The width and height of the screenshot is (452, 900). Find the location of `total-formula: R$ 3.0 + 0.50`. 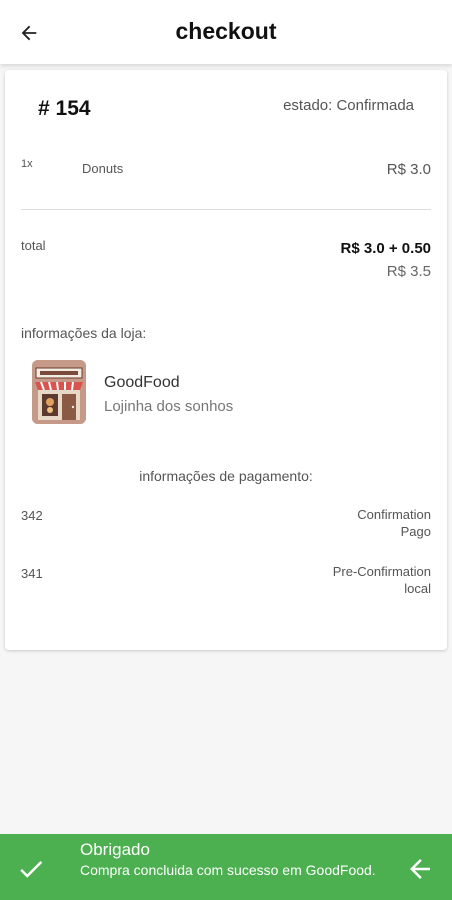

total-formula: R$ 3.0 + 0.50 is located at coordinates (385, 248).